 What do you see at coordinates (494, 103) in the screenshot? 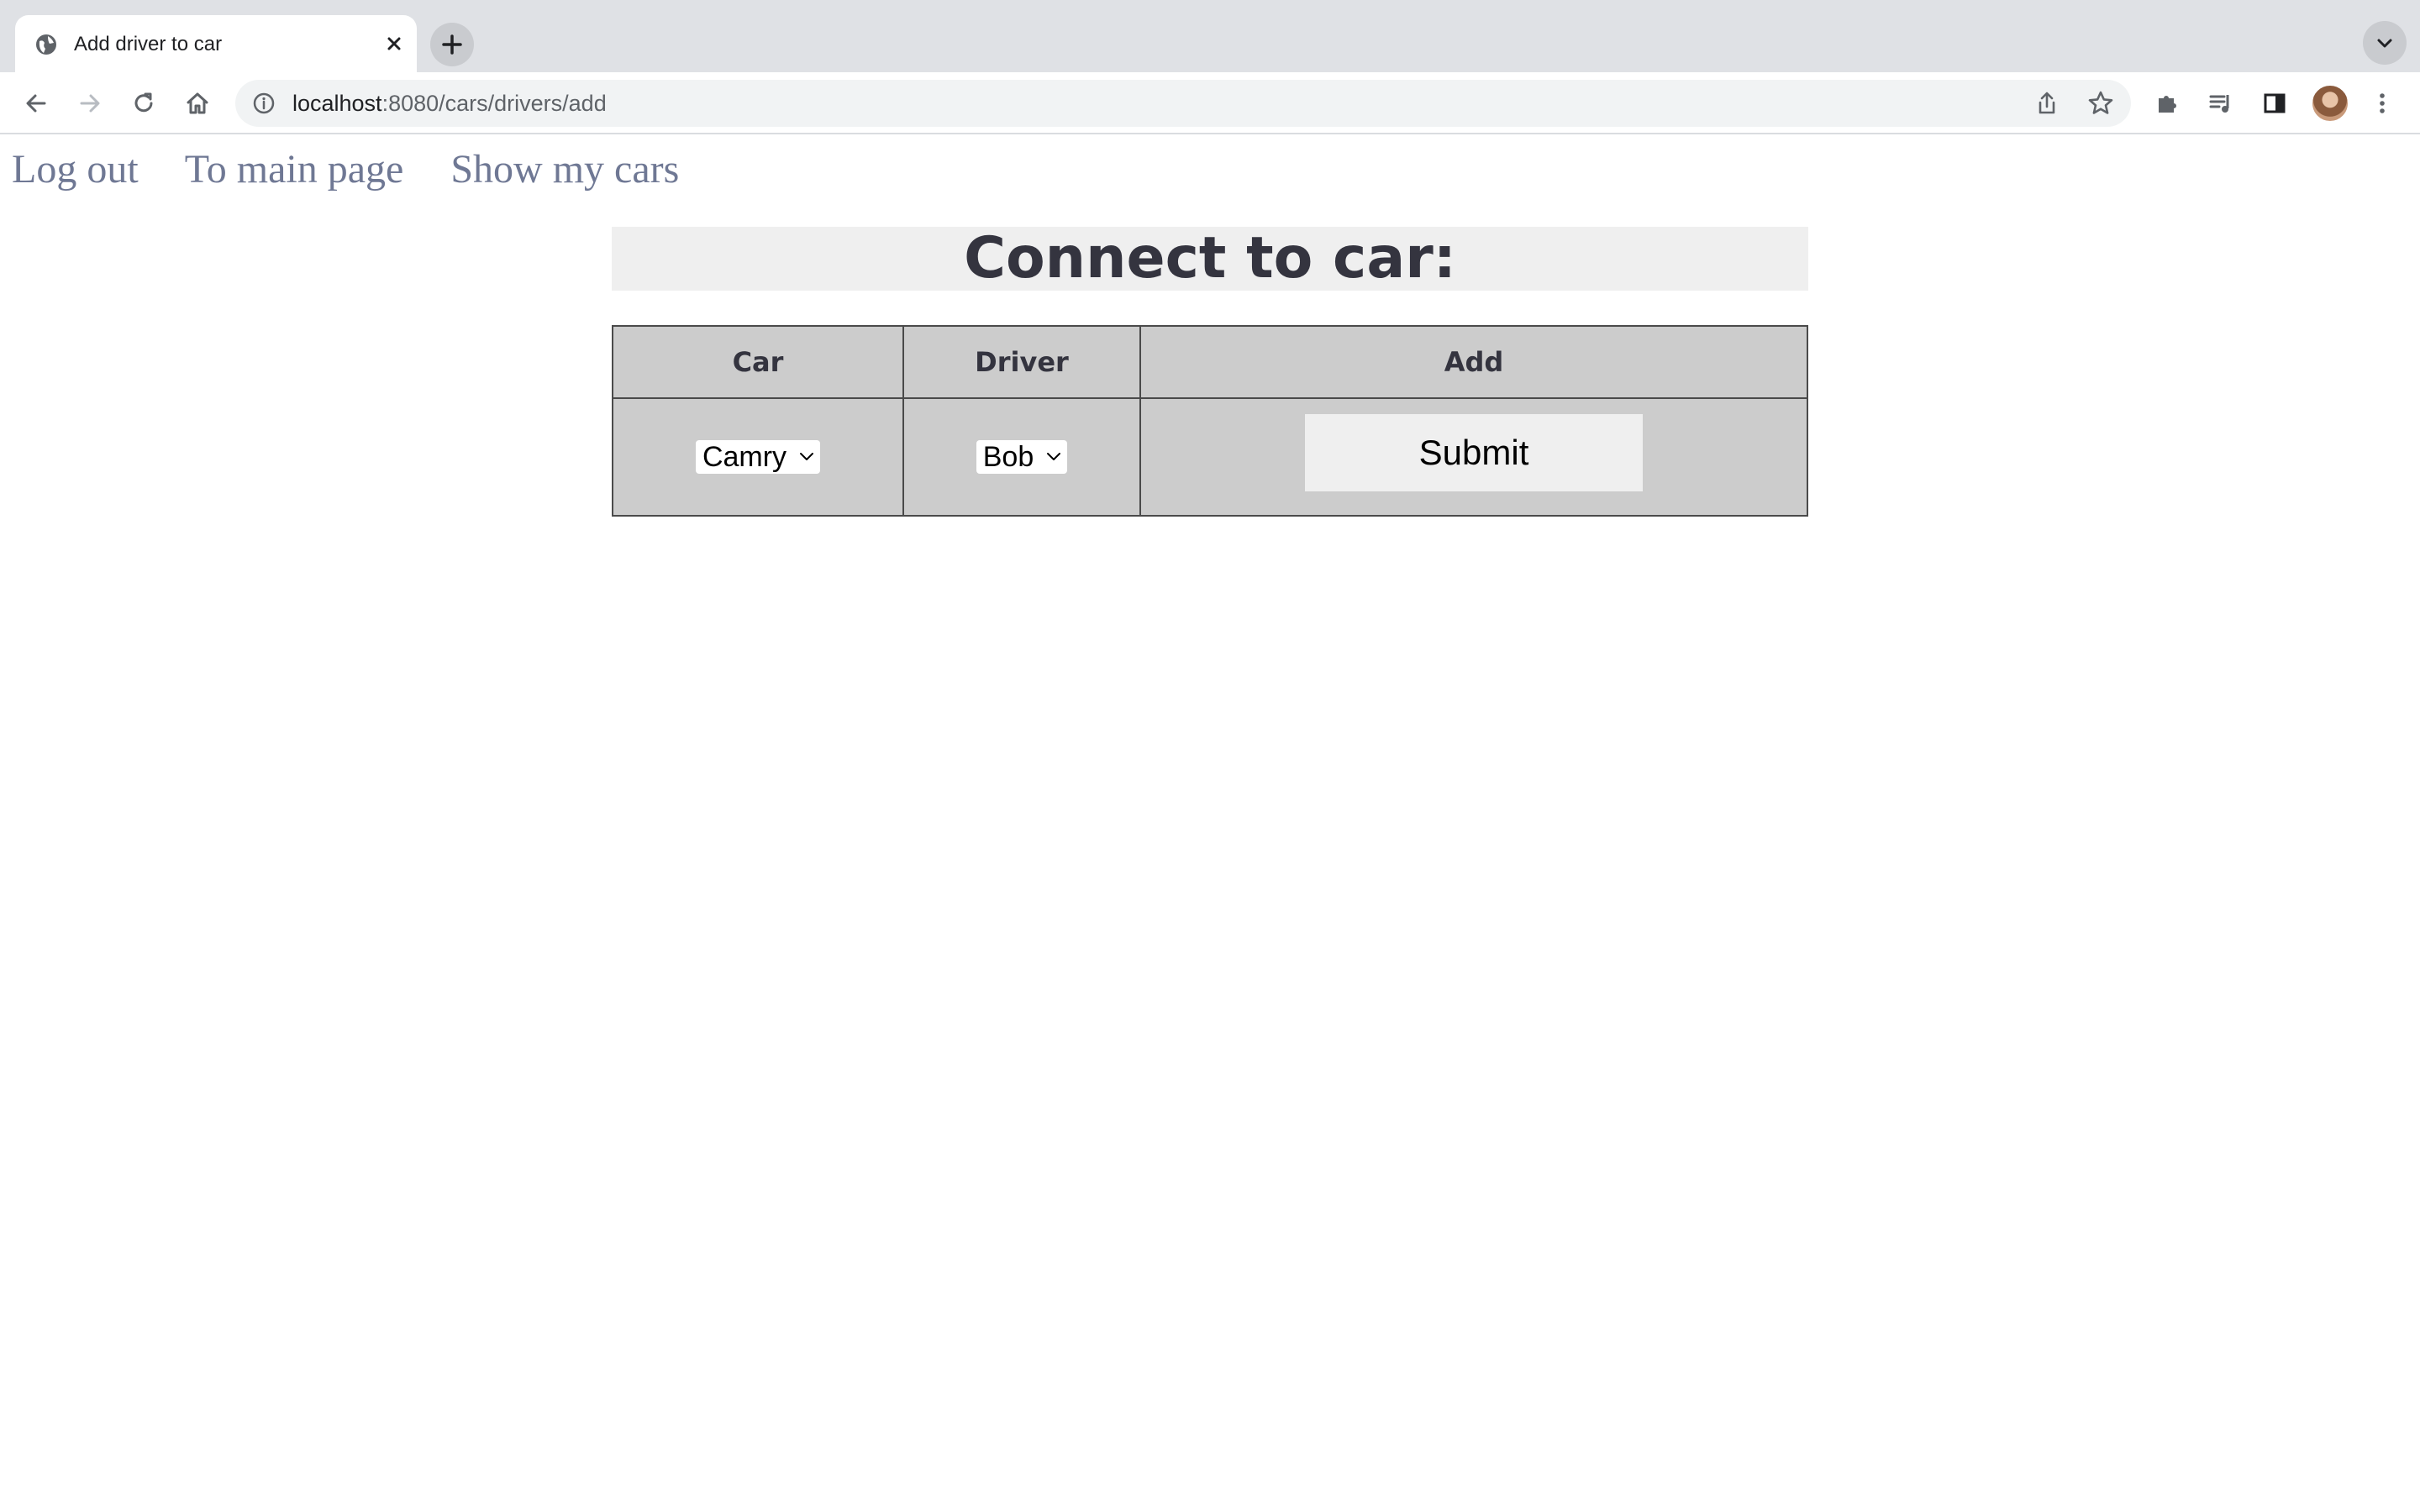
I see `url-path: :8080/cars/drivers/add` at bounding box center [494, 103].